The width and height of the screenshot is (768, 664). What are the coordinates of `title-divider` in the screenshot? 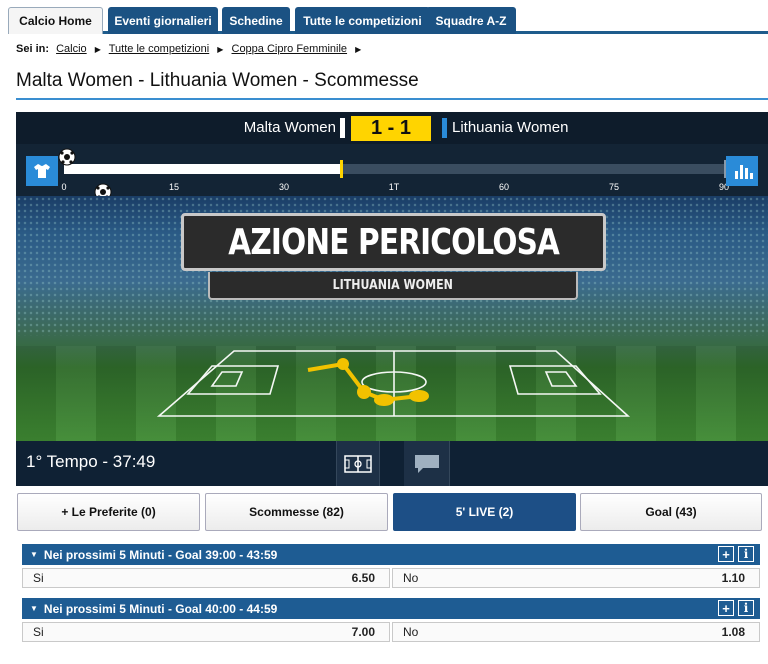 It's located at (392, 99).